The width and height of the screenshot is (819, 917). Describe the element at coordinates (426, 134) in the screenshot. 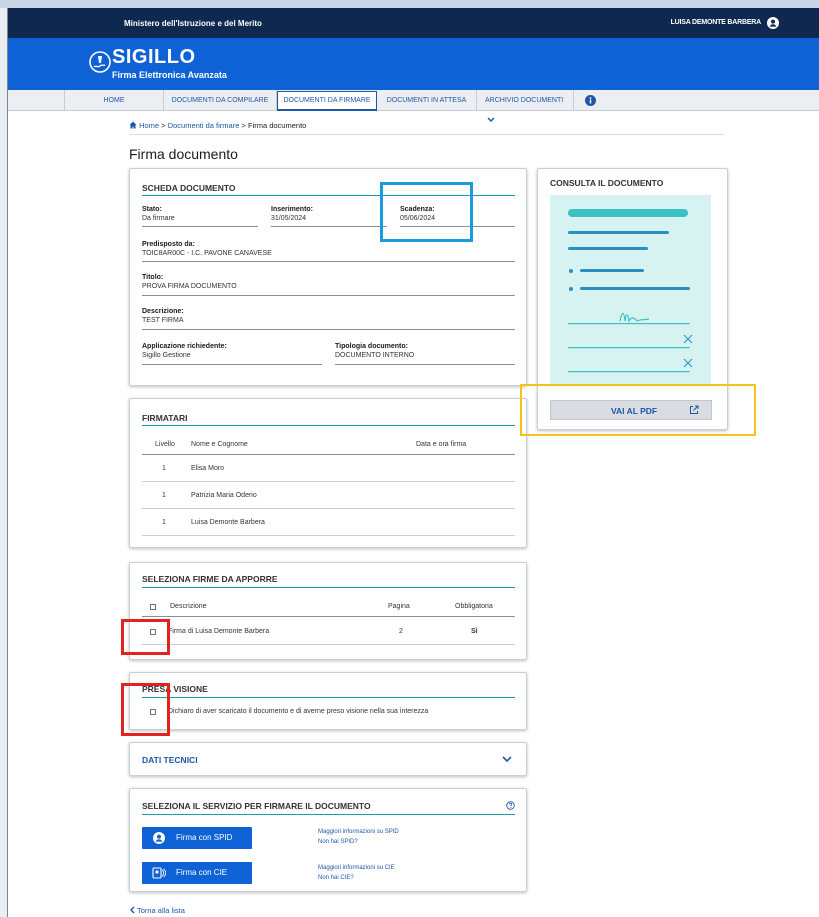

I see `breadcrumb-divider` at that location.